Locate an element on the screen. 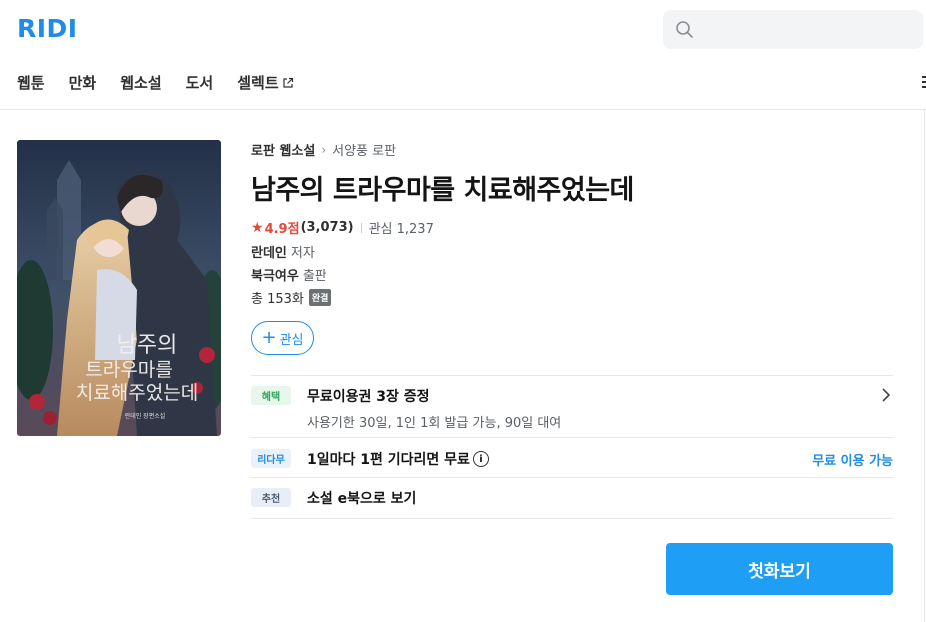  favorite-button: + 관심 is located at coordinates (282, 338).